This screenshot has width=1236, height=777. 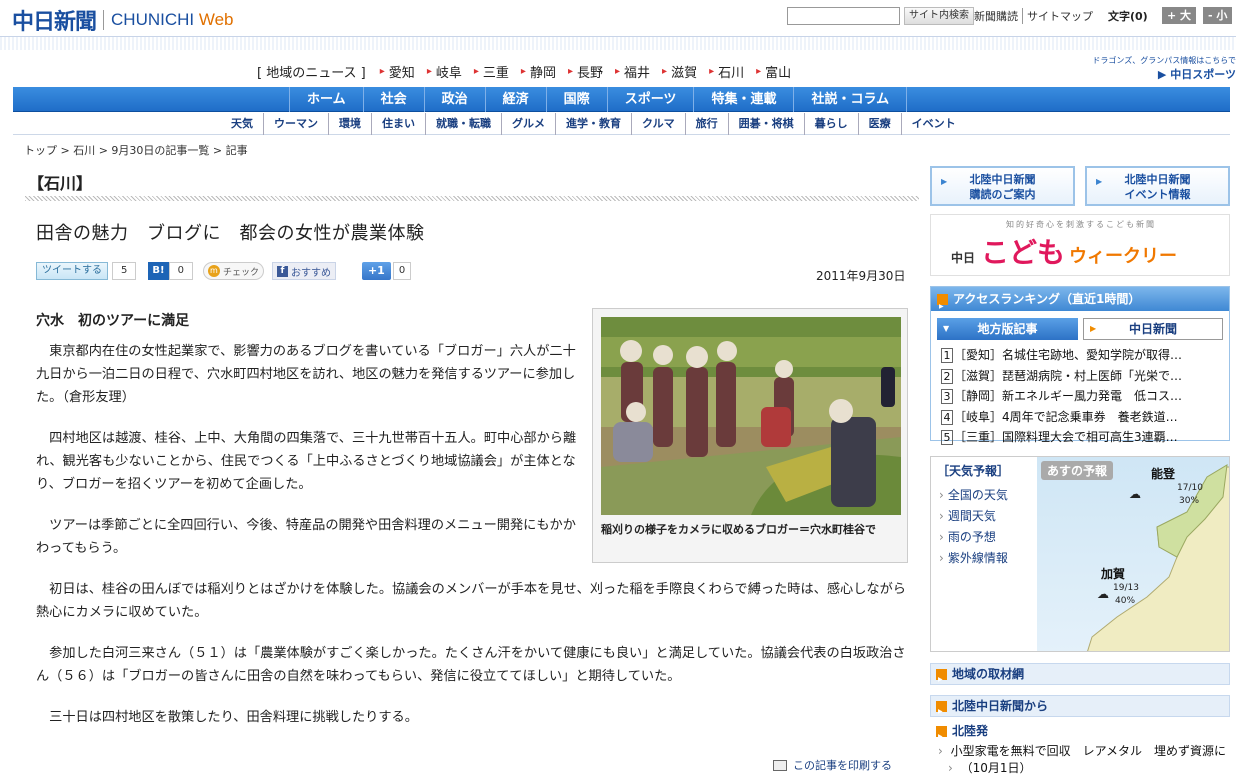 What do you see at coordinates (726, 71) in the screenshot?
I see `region-ishikawa: 石川` at bounding box center [726, 71].